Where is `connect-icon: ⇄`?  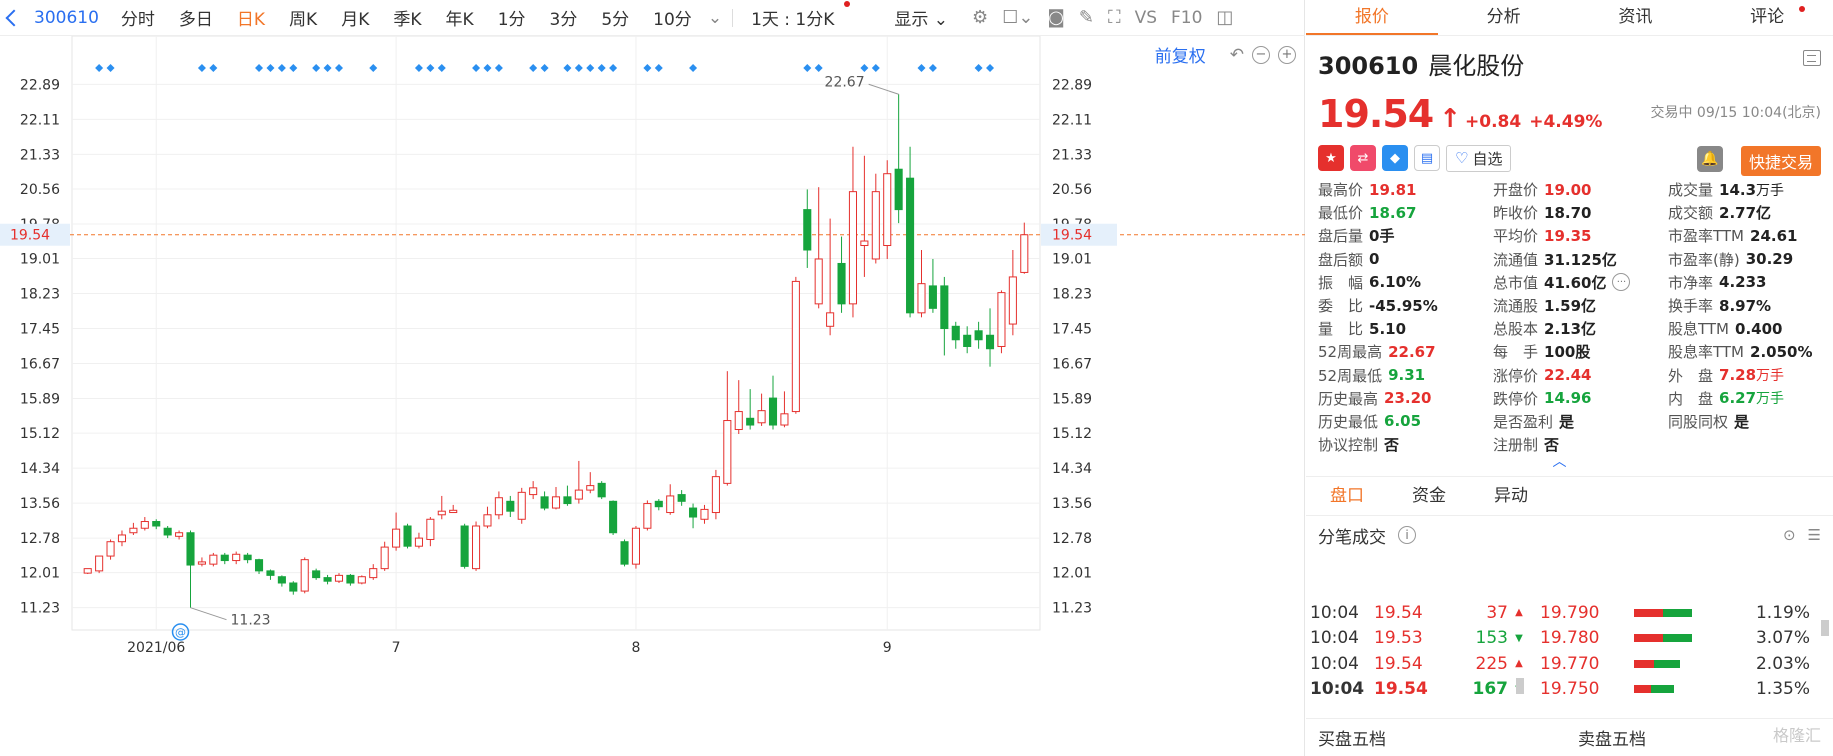
connect-icon: ⇄ is located at coordinates (1363, 158).